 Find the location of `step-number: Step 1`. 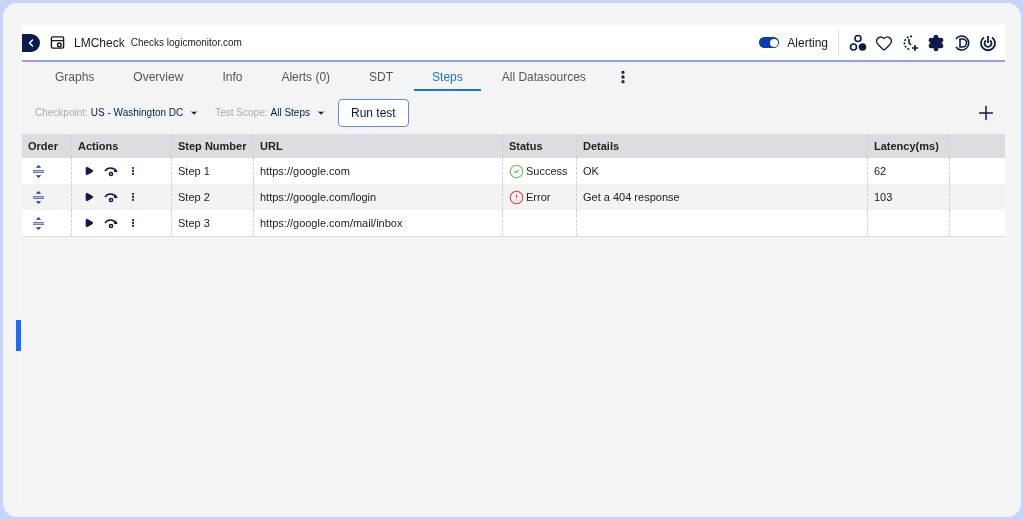

step-number: Step 1 is located at coordinates (194, 171).